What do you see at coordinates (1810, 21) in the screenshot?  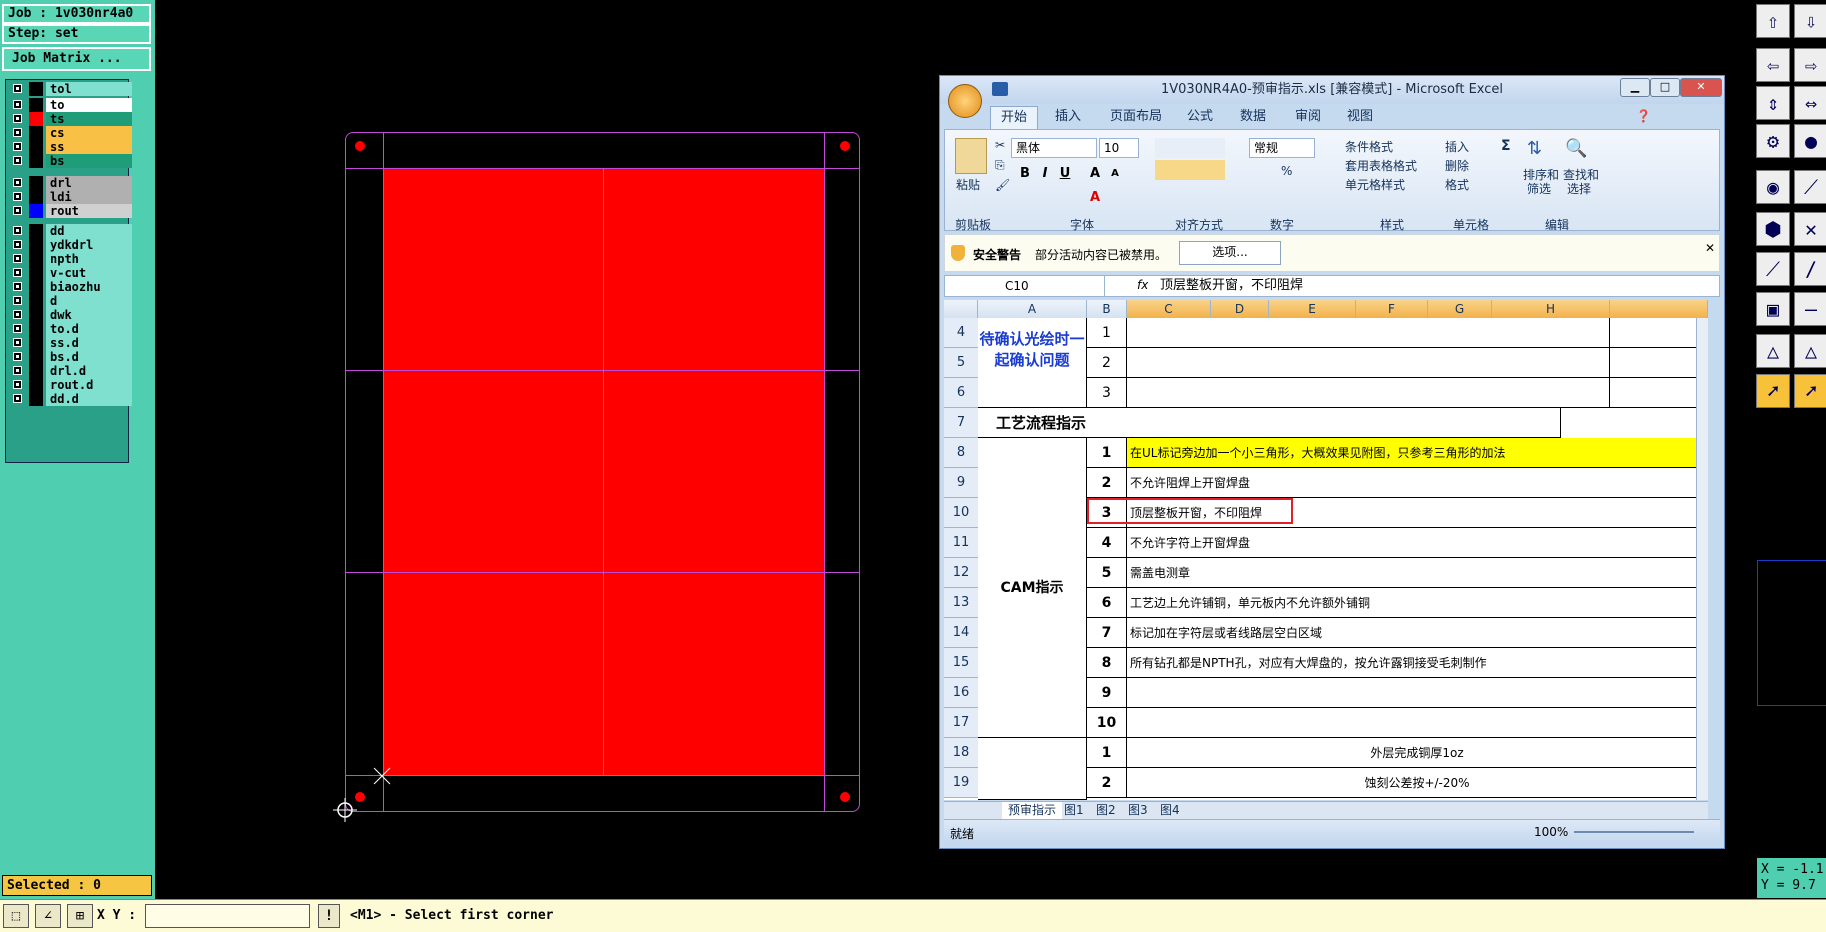 I see `down-icon: ⇩` at bounding box center [1810, 21].